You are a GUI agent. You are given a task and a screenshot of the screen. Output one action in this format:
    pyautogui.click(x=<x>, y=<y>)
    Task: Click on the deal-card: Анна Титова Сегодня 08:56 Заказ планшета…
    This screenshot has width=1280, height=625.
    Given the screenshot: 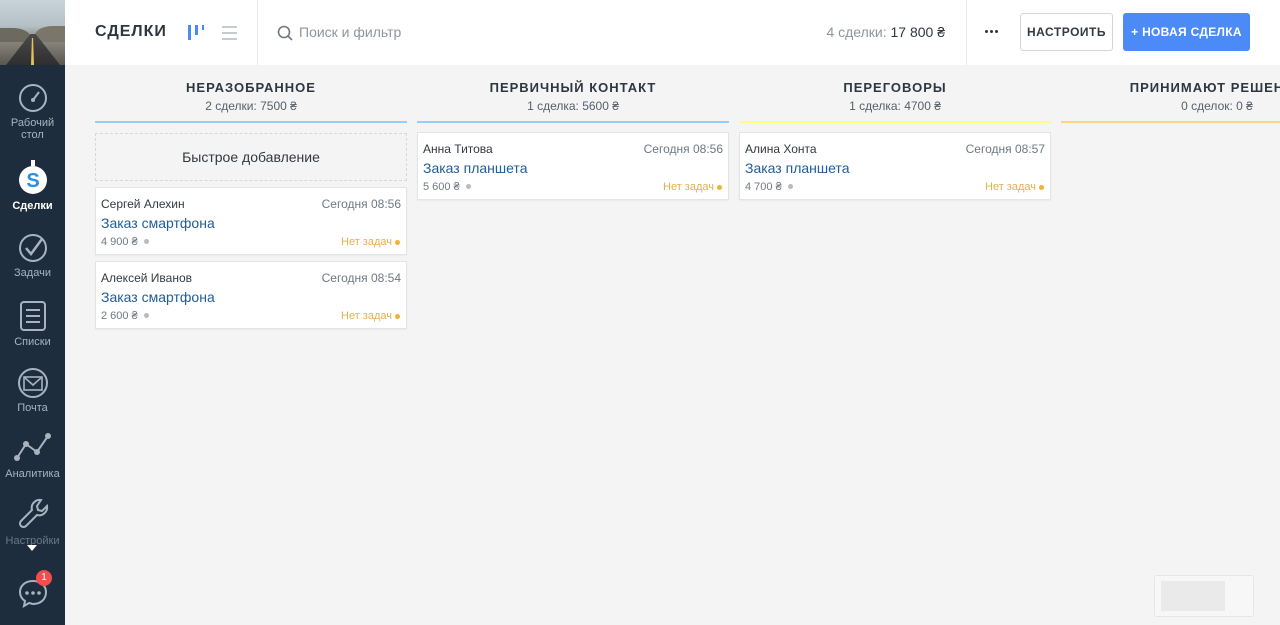 What is the action you would take?
    pyautogui.click(x=573, y=166)
    